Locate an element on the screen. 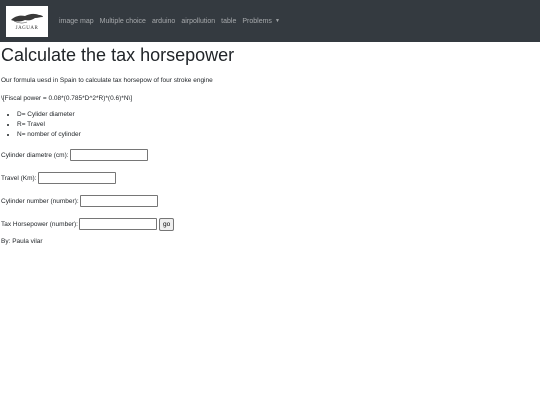 This screenshot has width=540, height=405. nav-link-table: table is located at coordinates (228, 21).